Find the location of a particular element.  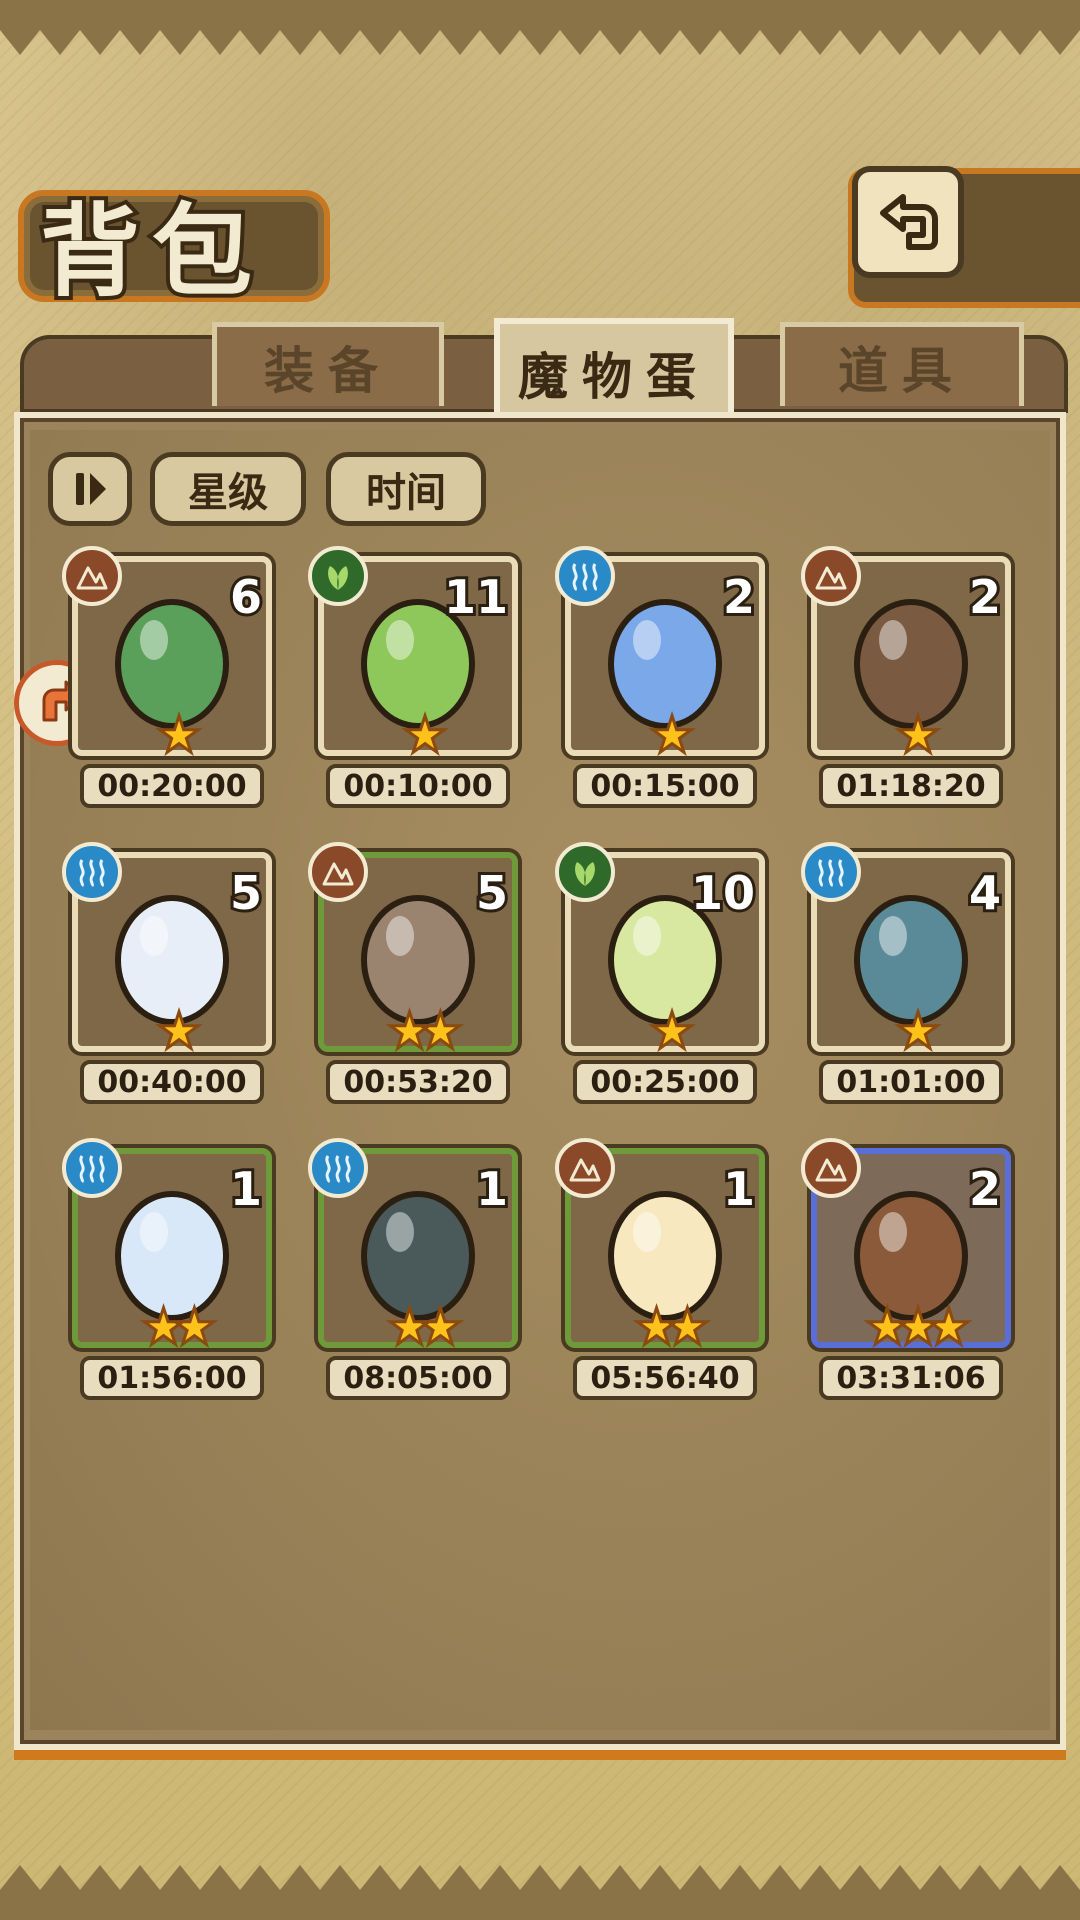

sort-by-star-button: 星级 is located at coordinates (228, 489).